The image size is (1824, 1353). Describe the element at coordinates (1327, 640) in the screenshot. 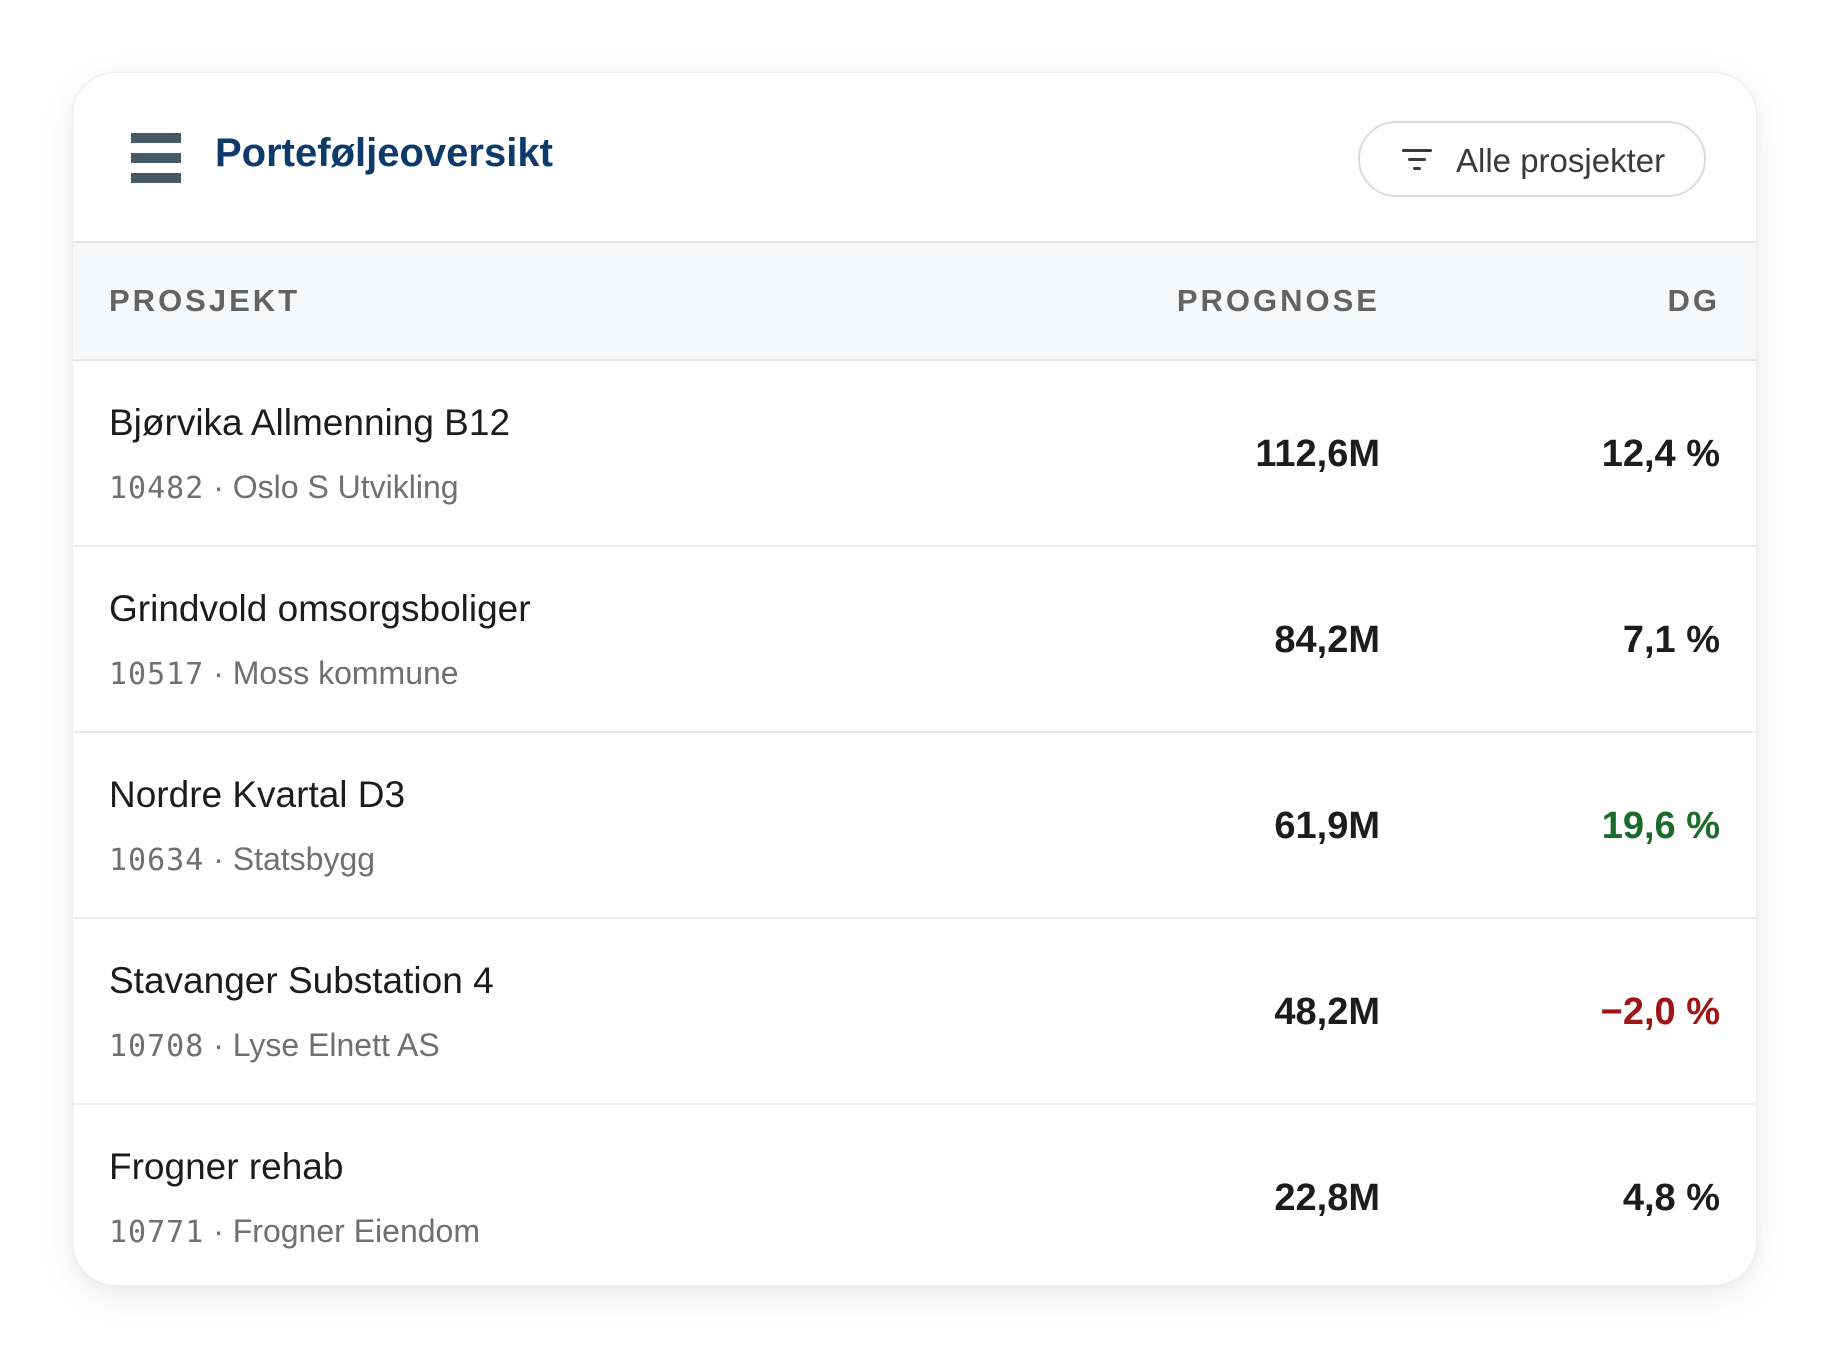

I see `project-prognose: 84,2M` at that location.